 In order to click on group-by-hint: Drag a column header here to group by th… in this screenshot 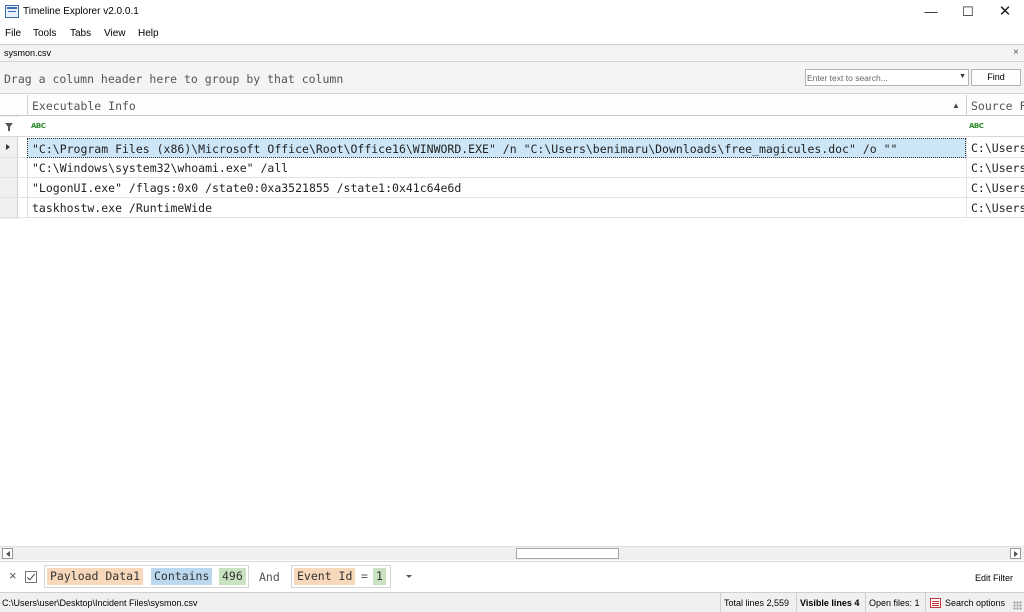, I will do `click(174, 79)`.